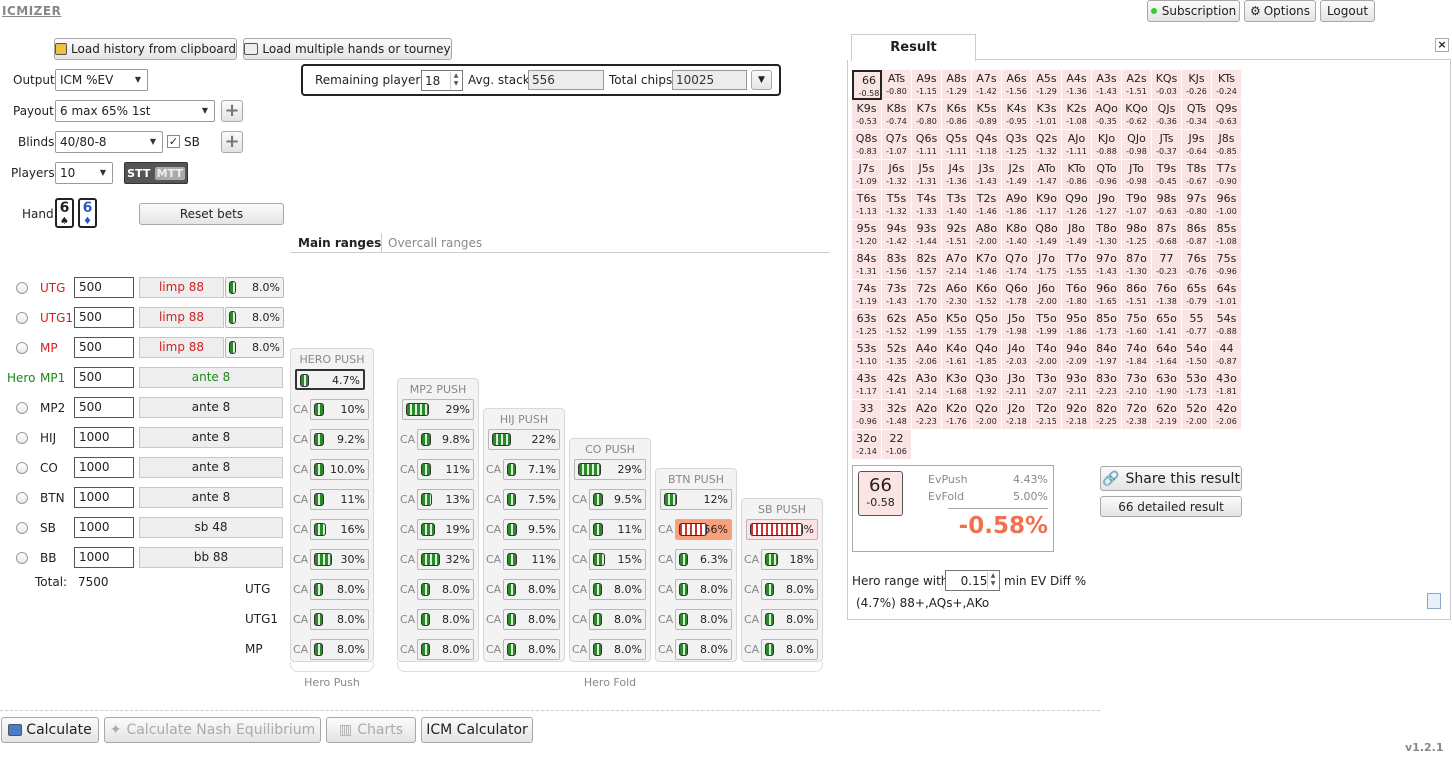  What do you see at coordinates (957, 265) in the screenshot?
I see `hand-cell-A7o: A7o -2.14` at bounding box center [957, 265].